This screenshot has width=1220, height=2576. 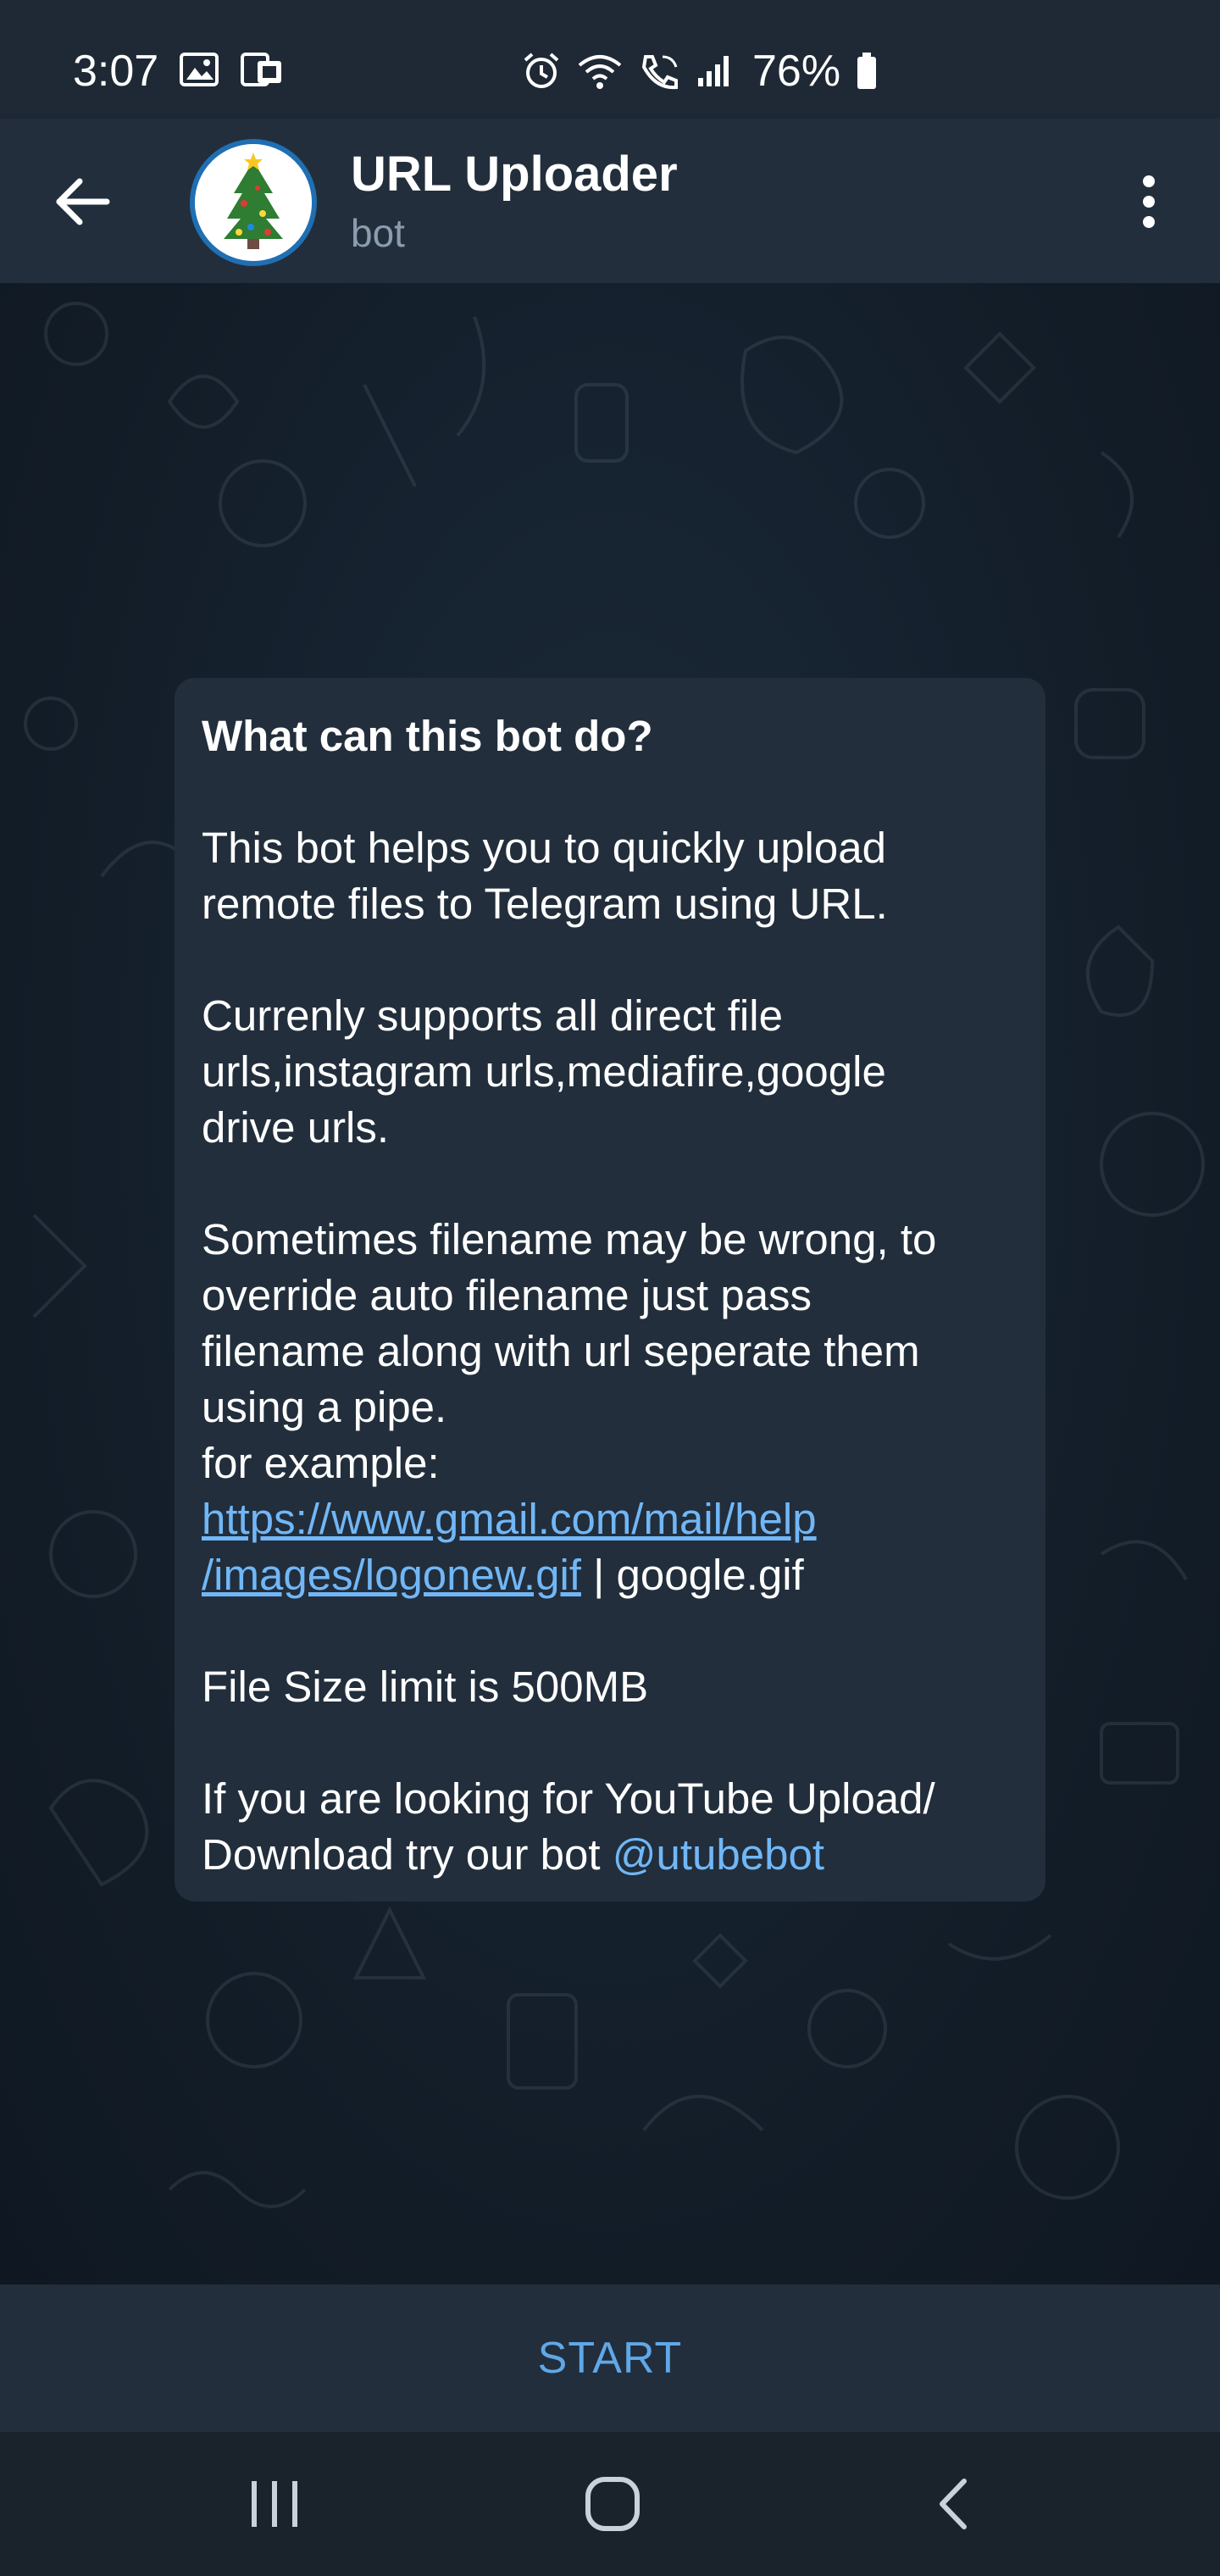 What do you see at coordinates (514, 174) in the screenshot?
I see `chat-title: URL Uploader` at bounding box center [514, 174].